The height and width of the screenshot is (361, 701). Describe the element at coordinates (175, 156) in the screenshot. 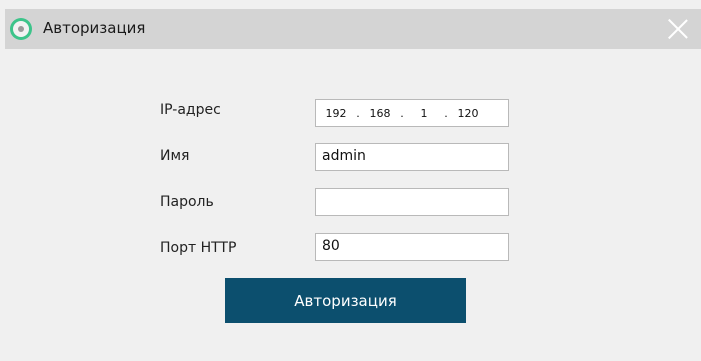

I see `username-label: Имя` at that location.